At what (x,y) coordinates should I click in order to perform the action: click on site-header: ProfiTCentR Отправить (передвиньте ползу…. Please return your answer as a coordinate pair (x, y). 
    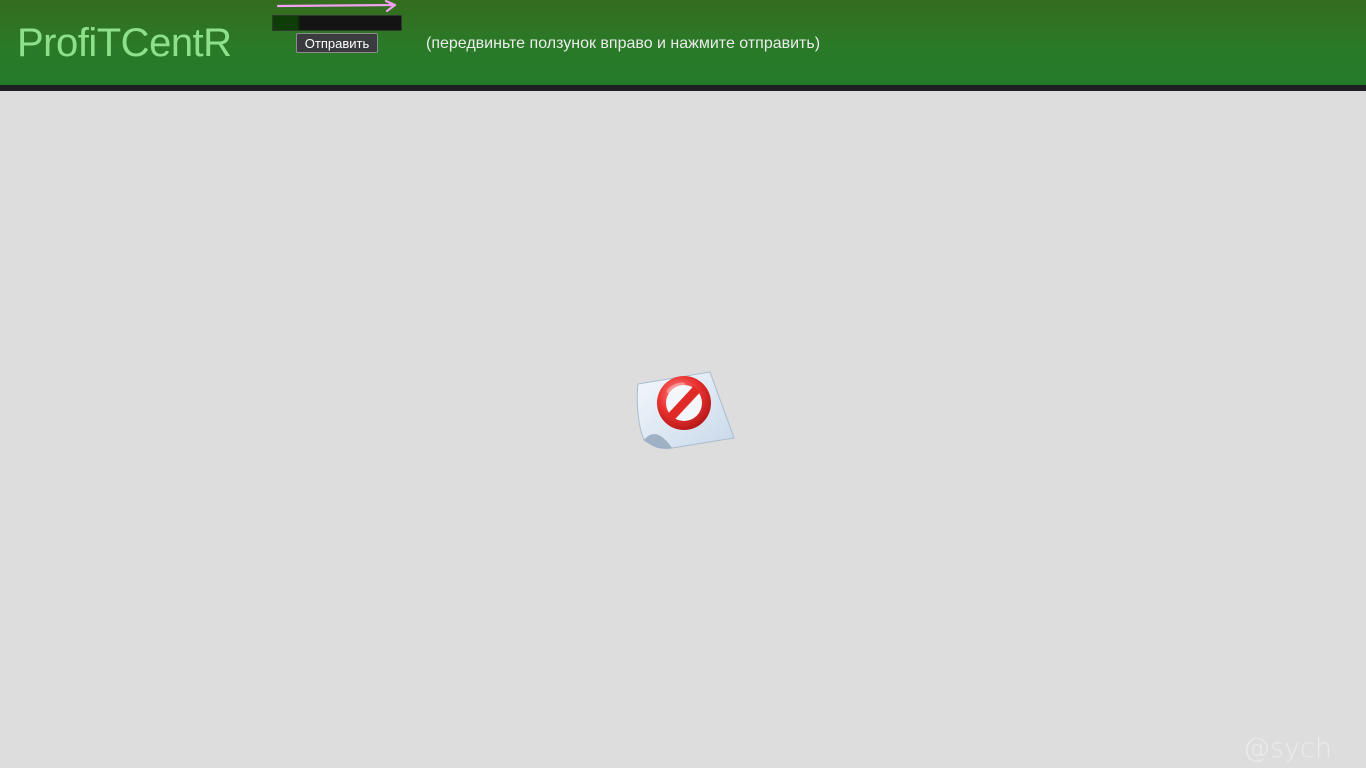
    Looking at the image, I should click on (683, 42).